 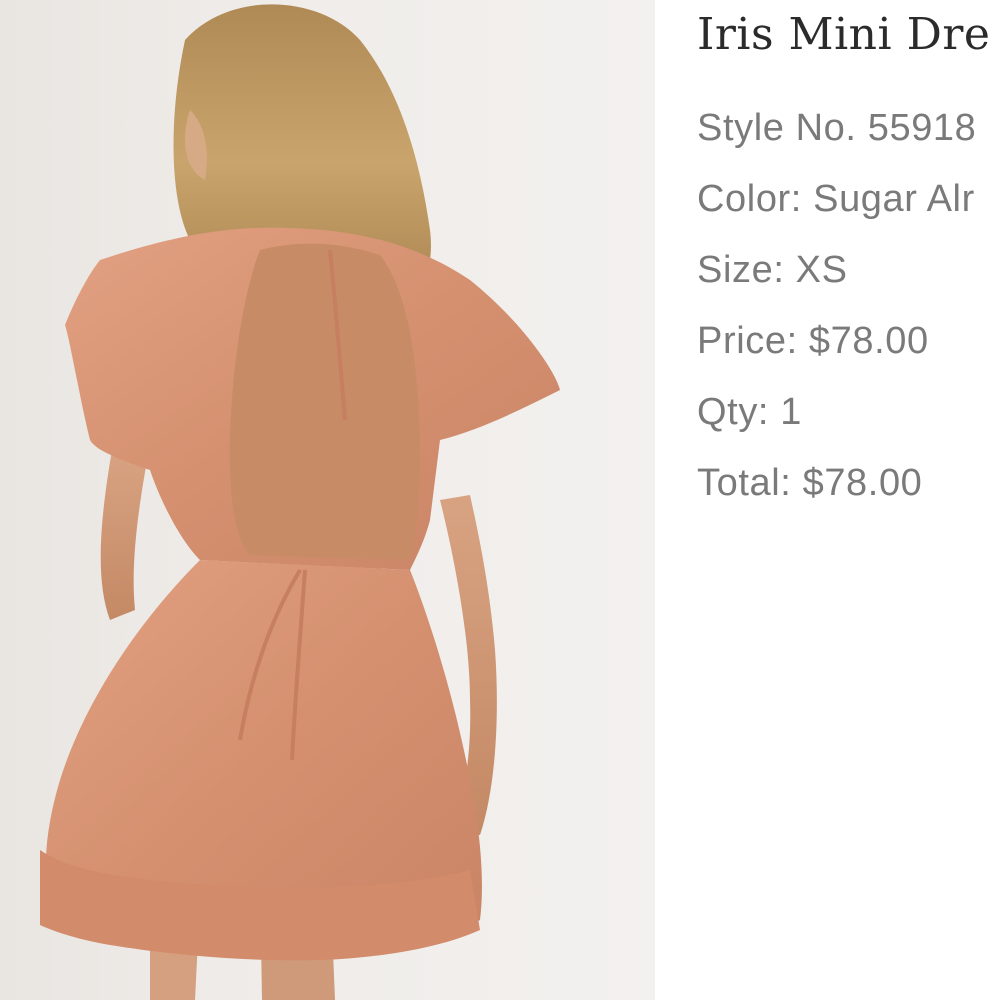 What do you see at coordinates (844, 34) in the screenshot?
I see `product-title: Iris Mini Dre` at bounding box center [844, 34].